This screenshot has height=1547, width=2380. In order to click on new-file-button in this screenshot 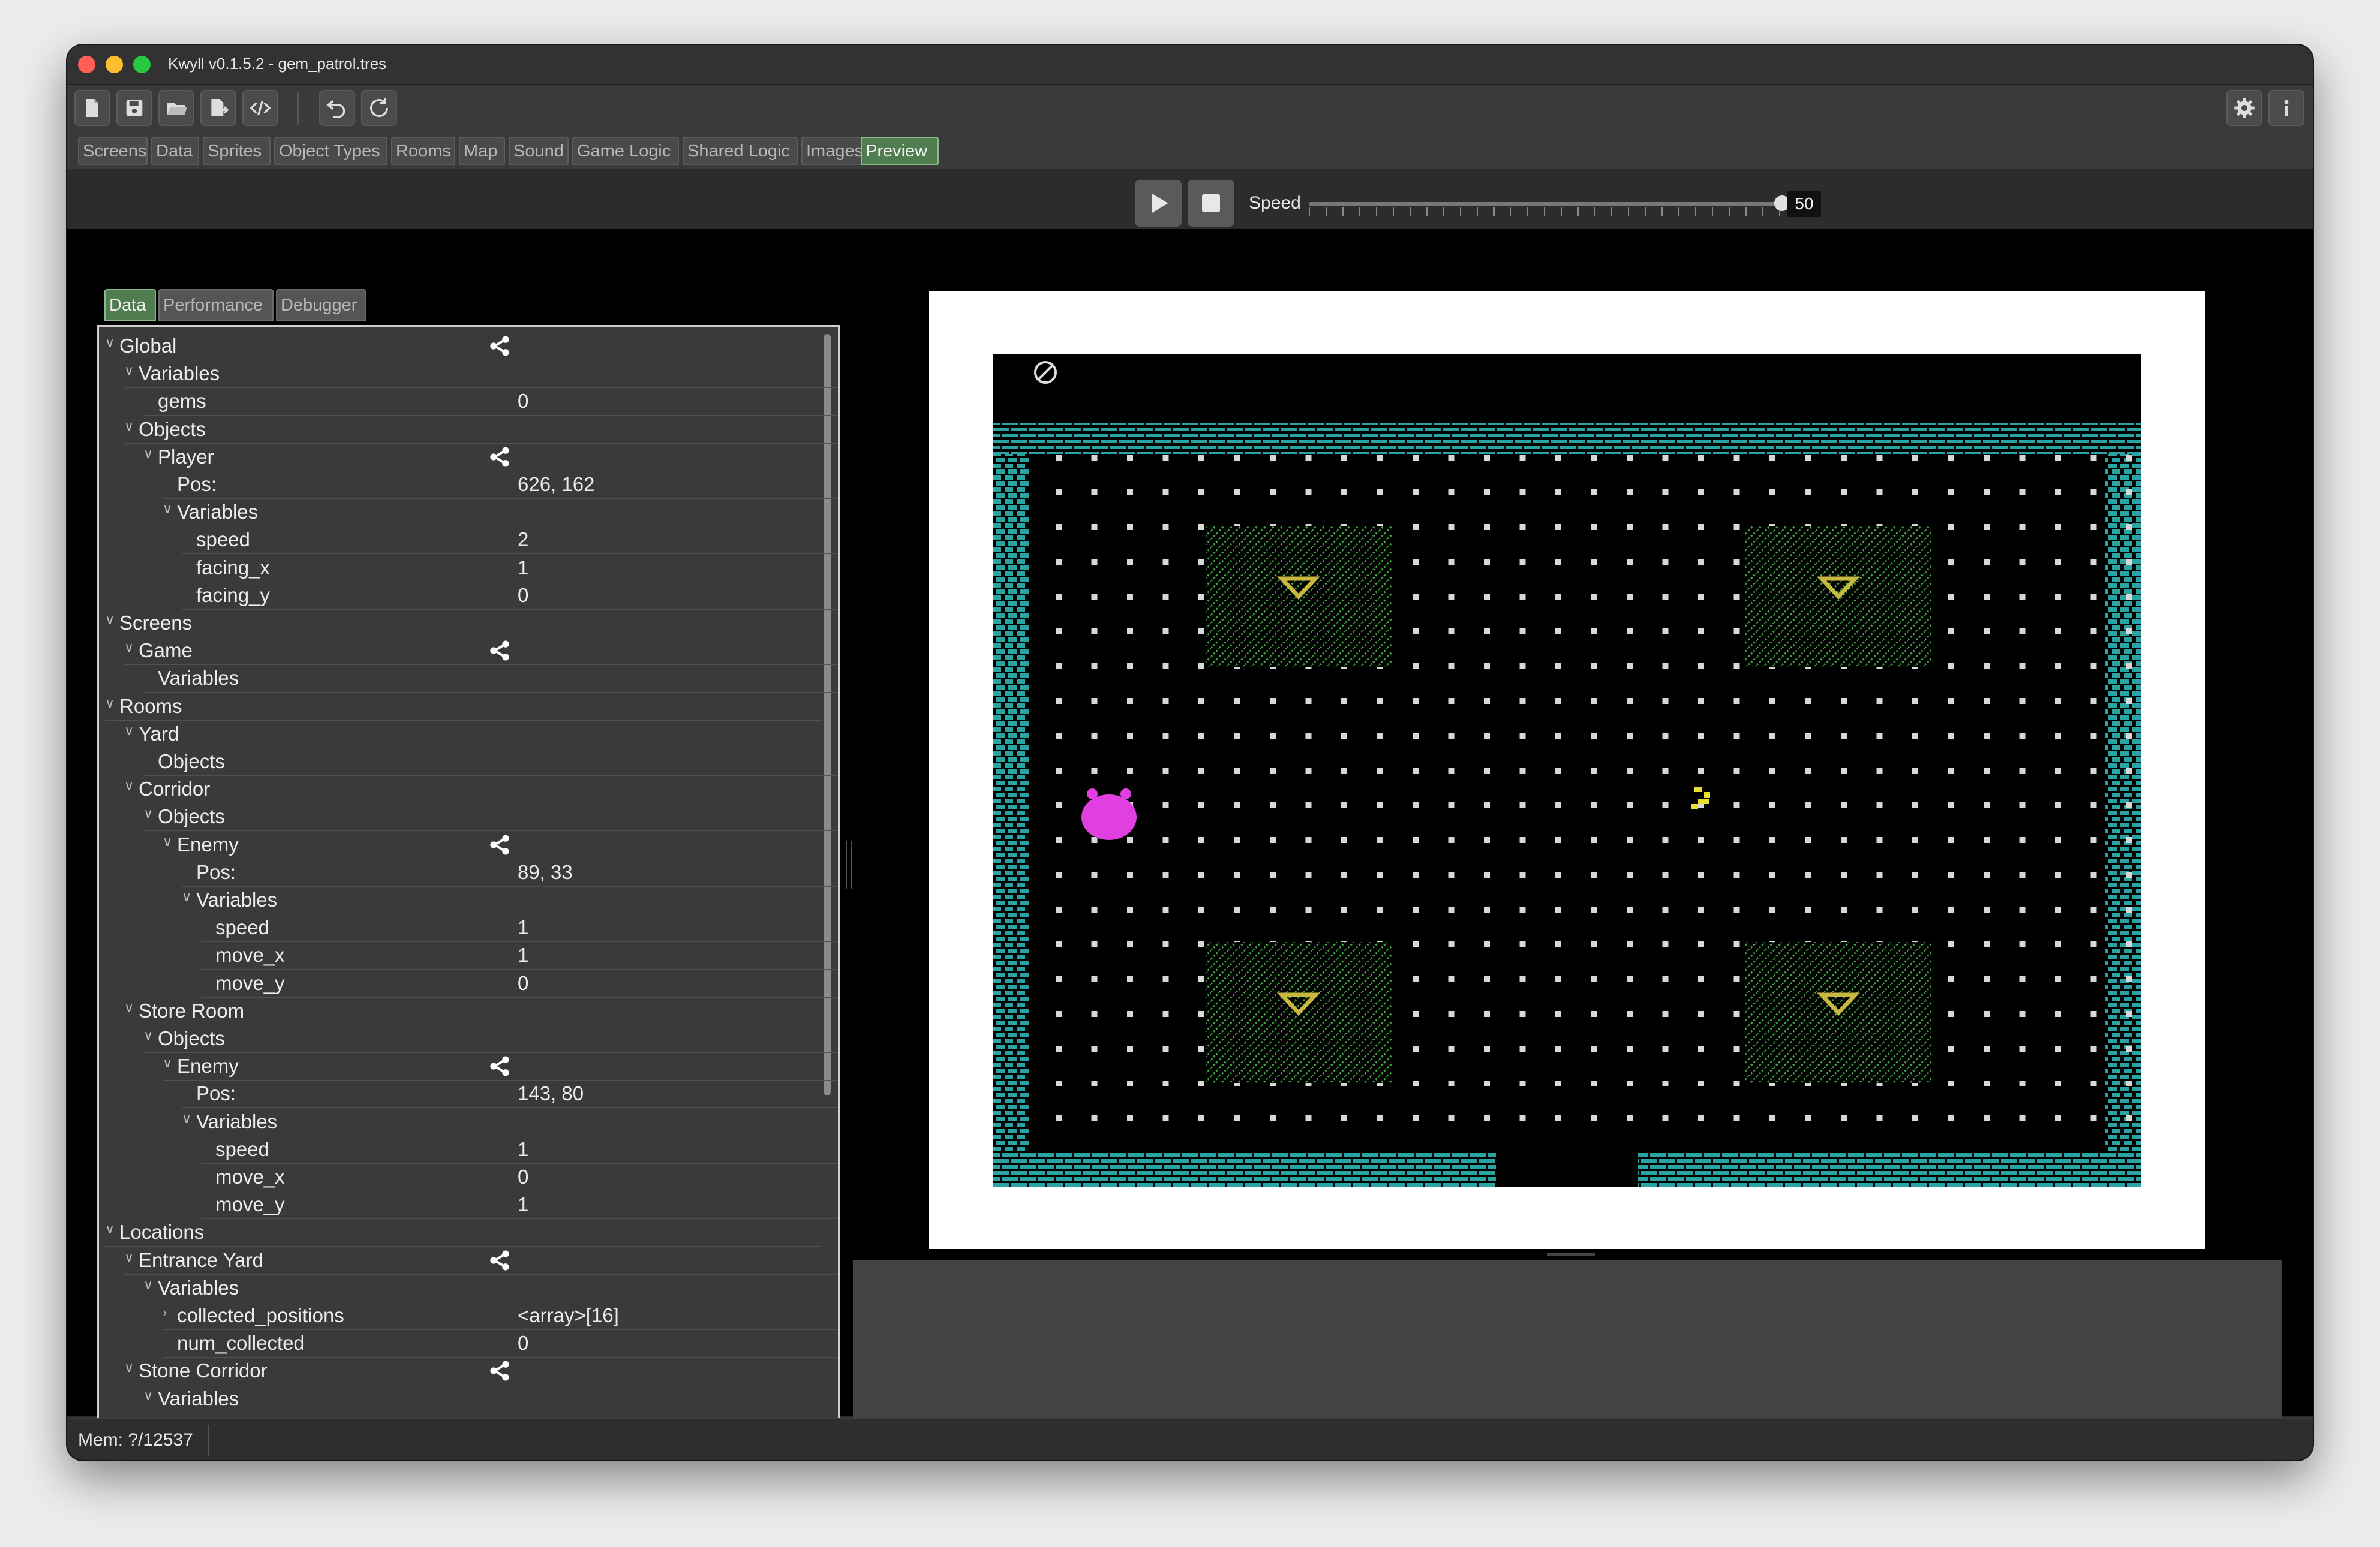, I will do `click(92, 108)`.